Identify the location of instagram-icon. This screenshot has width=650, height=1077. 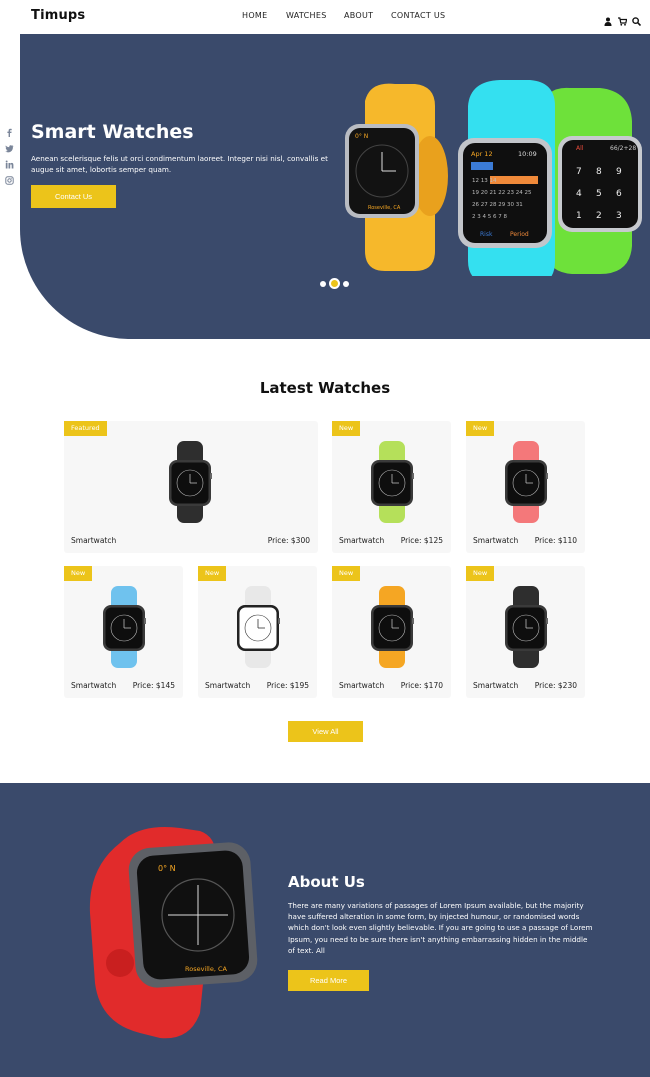
(9, 177).